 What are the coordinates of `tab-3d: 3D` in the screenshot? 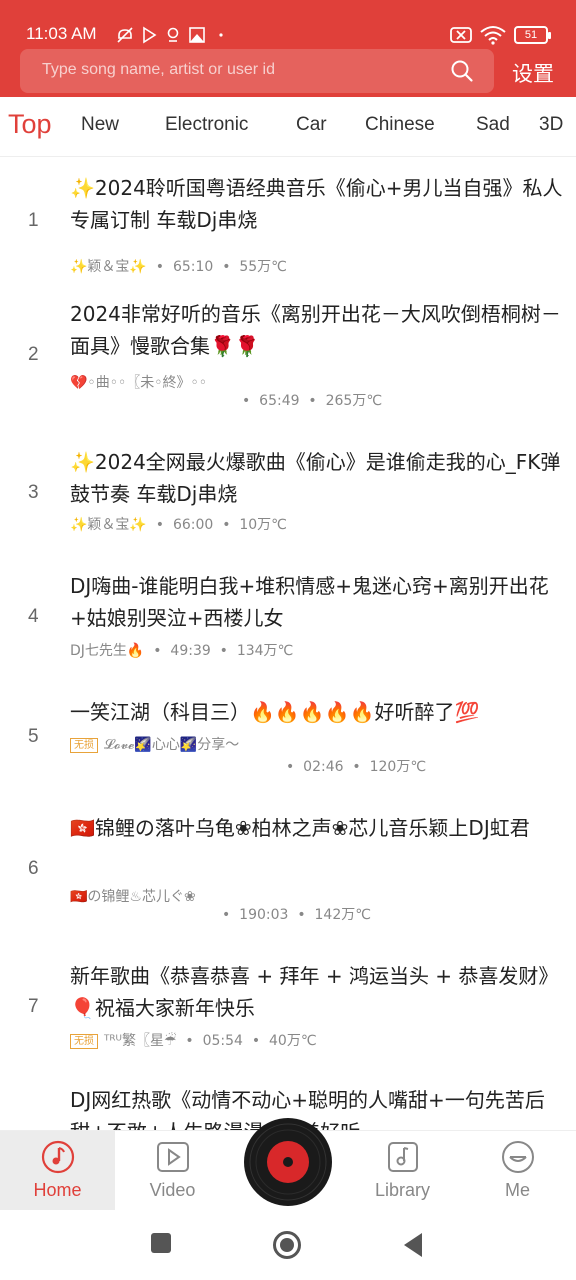 It's located at (551, 125).